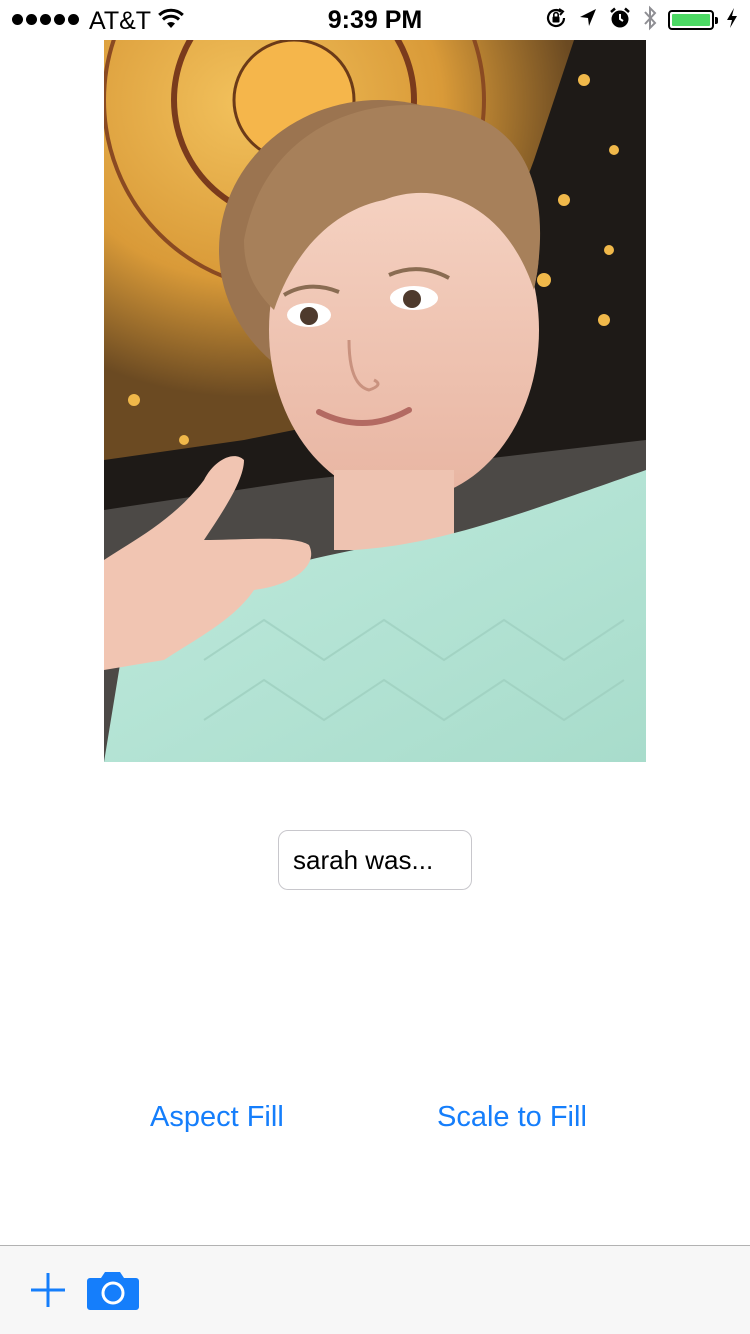 The height and width of the screenshot is (1334, 750). Describe the element at coordinates (556, 20) in the screenshot. I see `orientation-lock-icon` at that location.